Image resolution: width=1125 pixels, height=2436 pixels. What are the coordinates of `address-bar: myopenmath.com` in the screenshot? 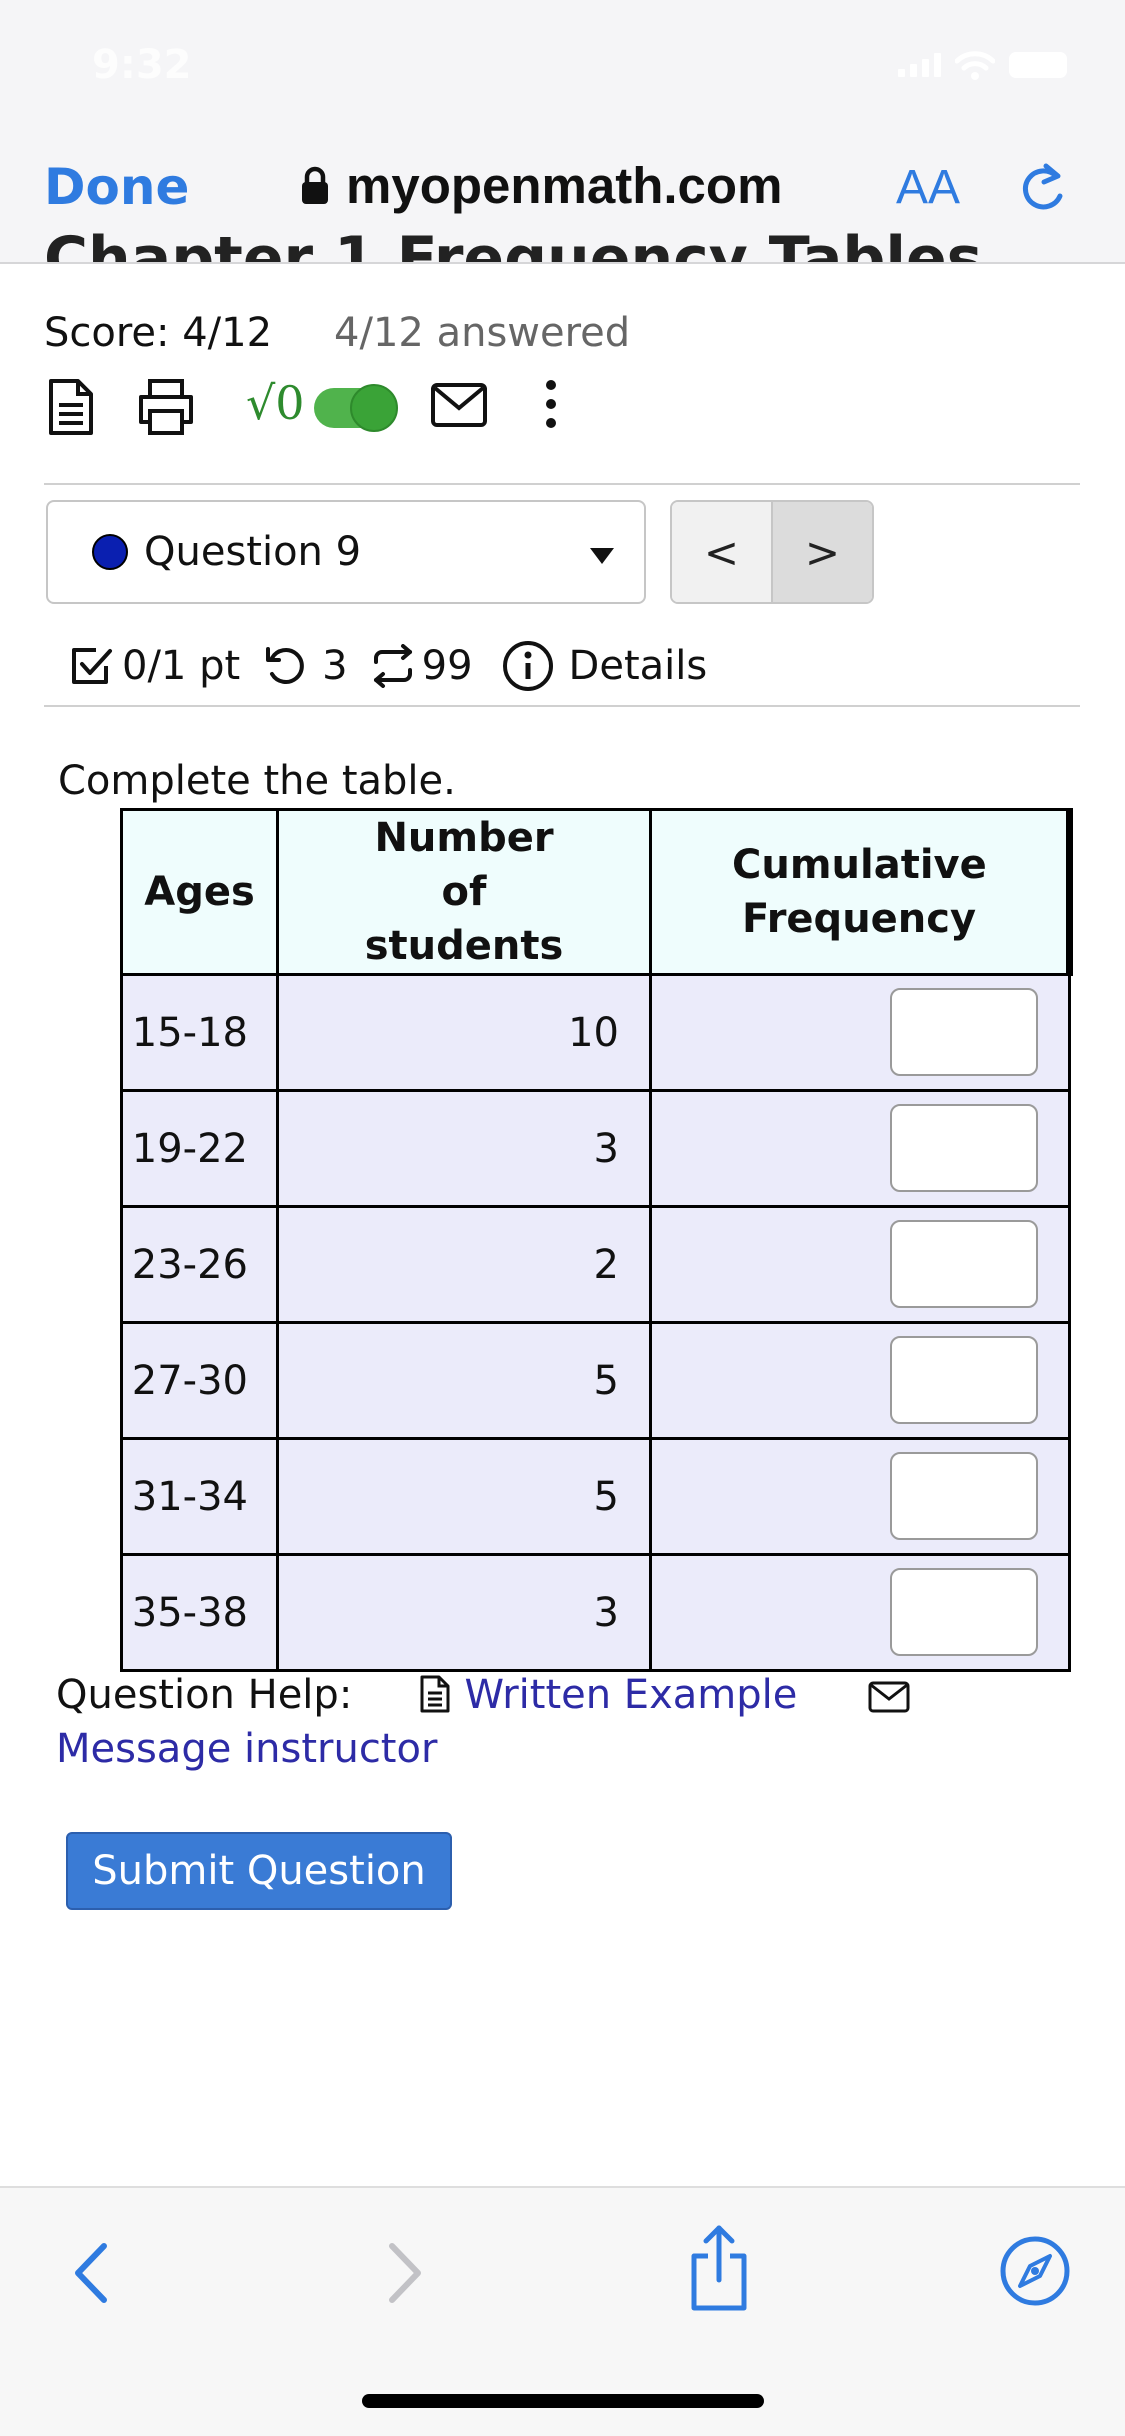 It's located at (541, 185).